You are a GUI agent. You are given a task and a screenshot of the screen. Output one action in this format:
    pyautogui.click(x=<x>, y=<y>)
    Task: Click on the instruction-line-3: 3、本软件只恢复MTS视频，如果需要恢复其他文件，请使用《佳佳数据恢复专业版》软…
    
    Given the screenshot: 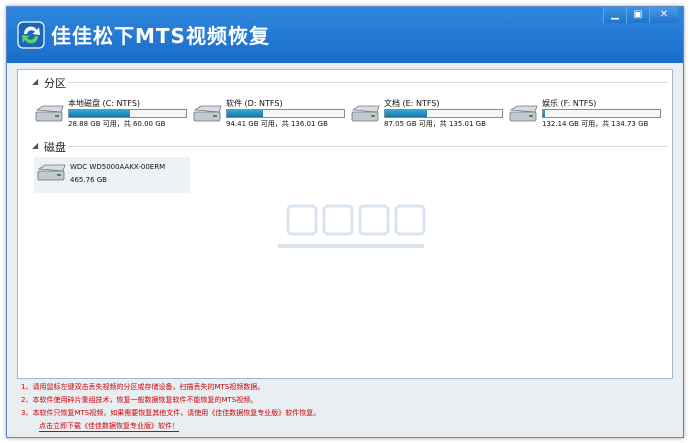 What is the action you would take?
    pyautogui.click(x=171, y=413)
    